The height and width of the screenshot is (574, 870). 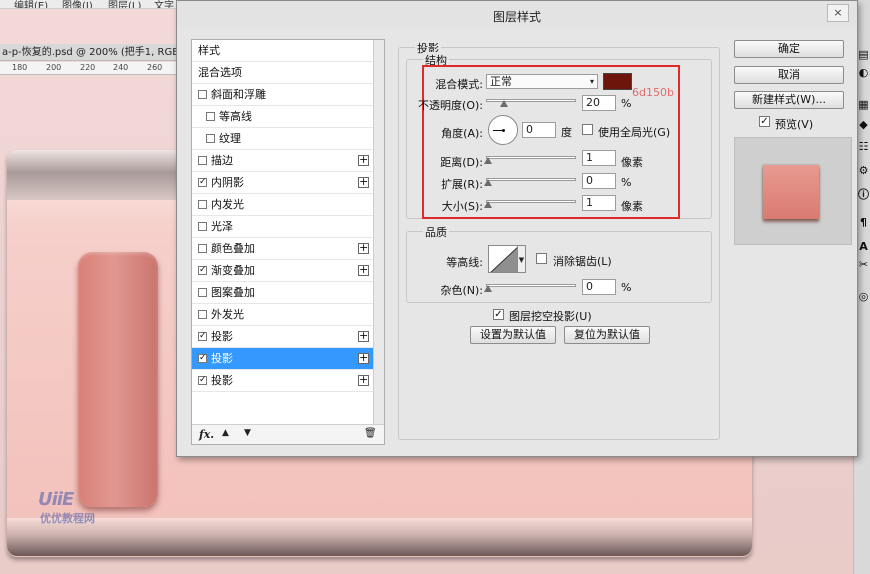 I want to click on move-down-icon: ▼, so click(x=247, y=433).